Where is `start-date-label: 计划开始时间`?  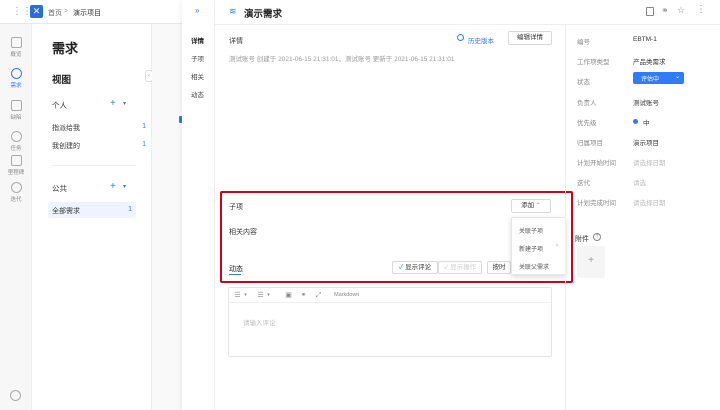 start-date-label: 计划开始时间 is located at coordinates (596, 163).